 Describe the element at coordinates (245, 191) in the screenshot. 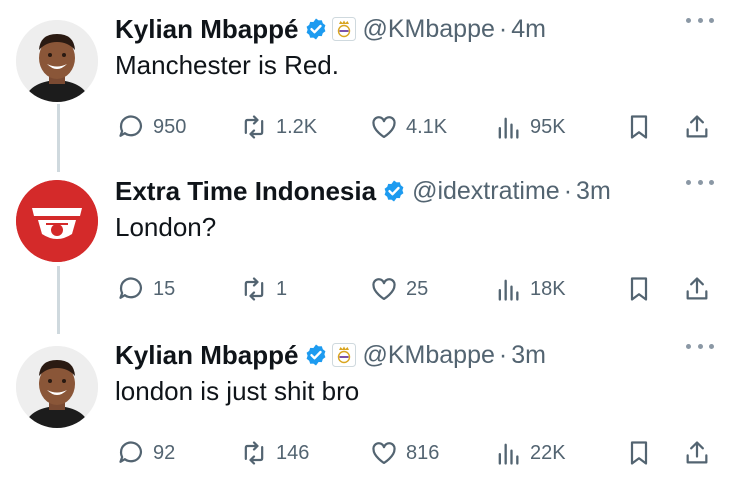

I see `display-name: Extra Time Indonesia` at that location.